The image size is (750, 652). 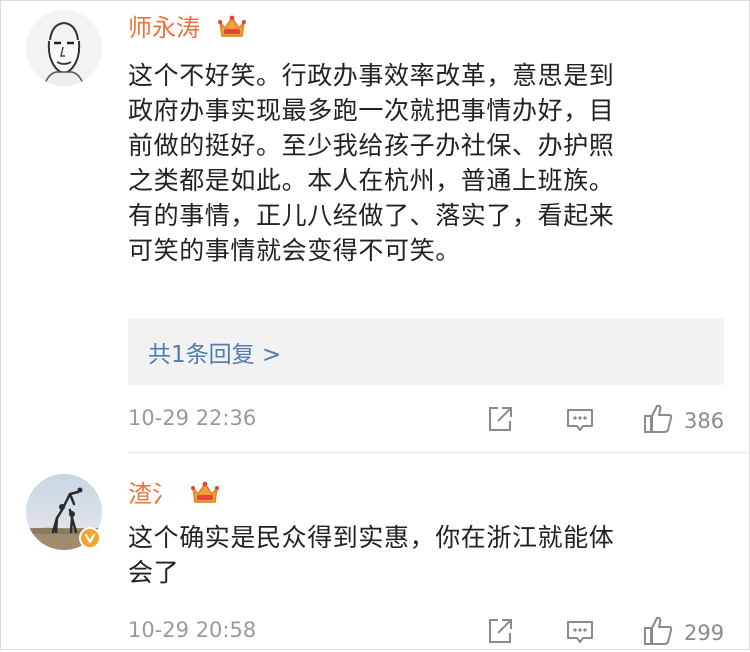 I want to click on like-count: 299, so click(x=704, y=633).